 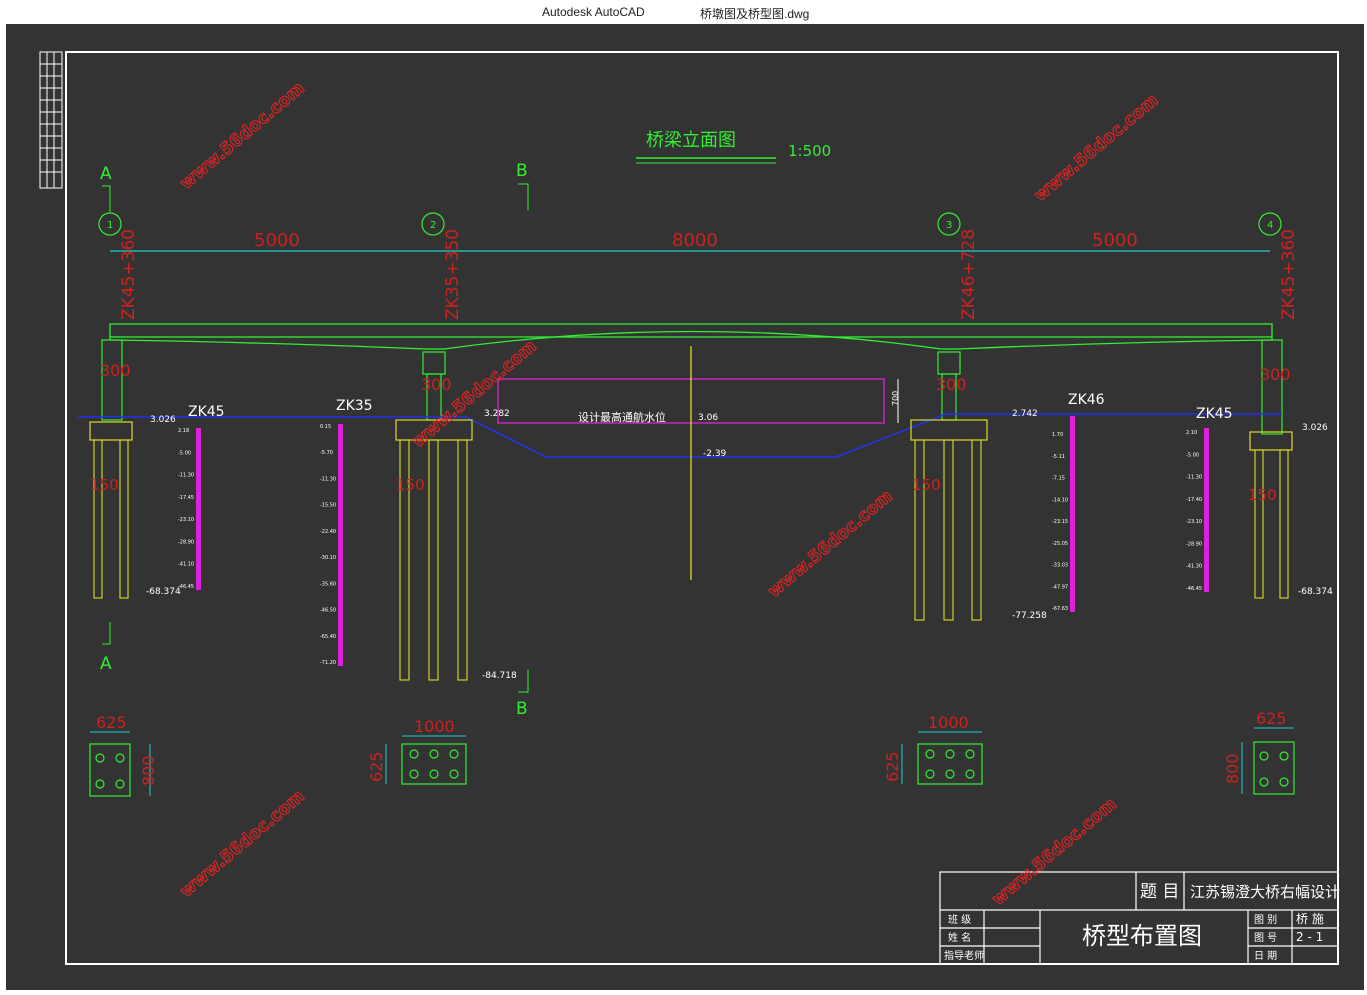 What do you see at coordinates (1194, 567) in the screenshot?
I see `borehole-depth-label: -41.30` at bounding box center [1194, 567].